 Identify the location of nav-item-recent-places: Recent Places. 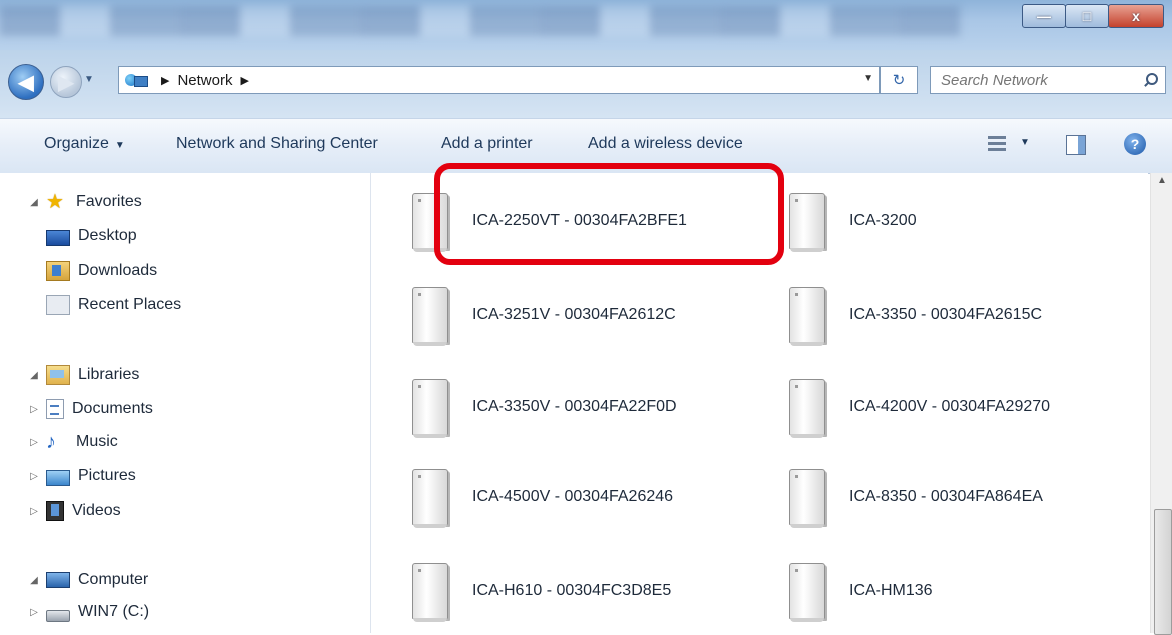
(113, 305).